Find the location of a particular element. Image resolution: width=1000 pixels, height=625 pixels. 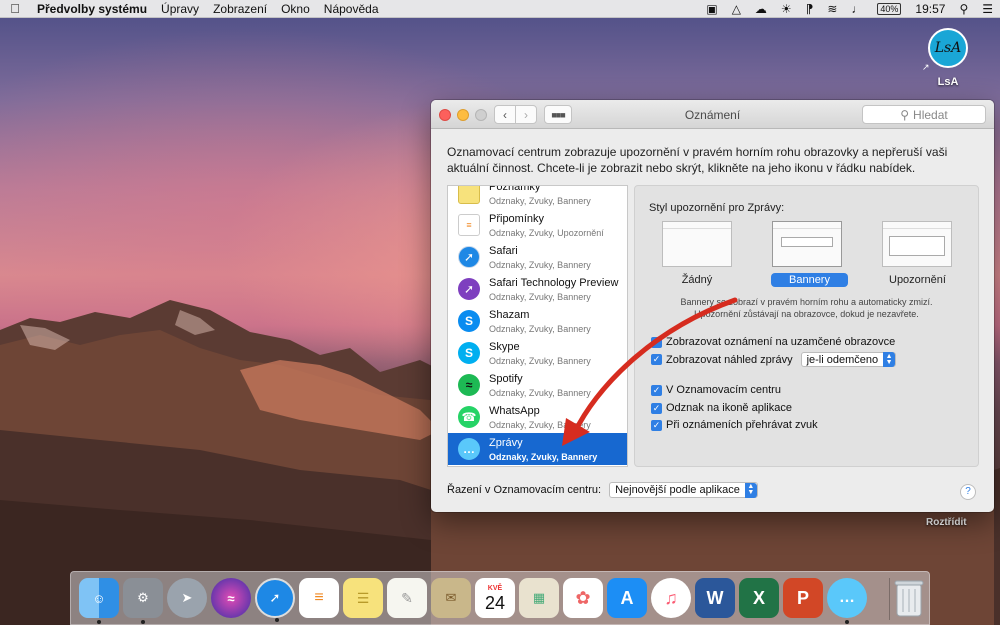

app-row-messages: … Zprávy Odznaky, Zvuky, Bannery is located at coordinates (537, 449).